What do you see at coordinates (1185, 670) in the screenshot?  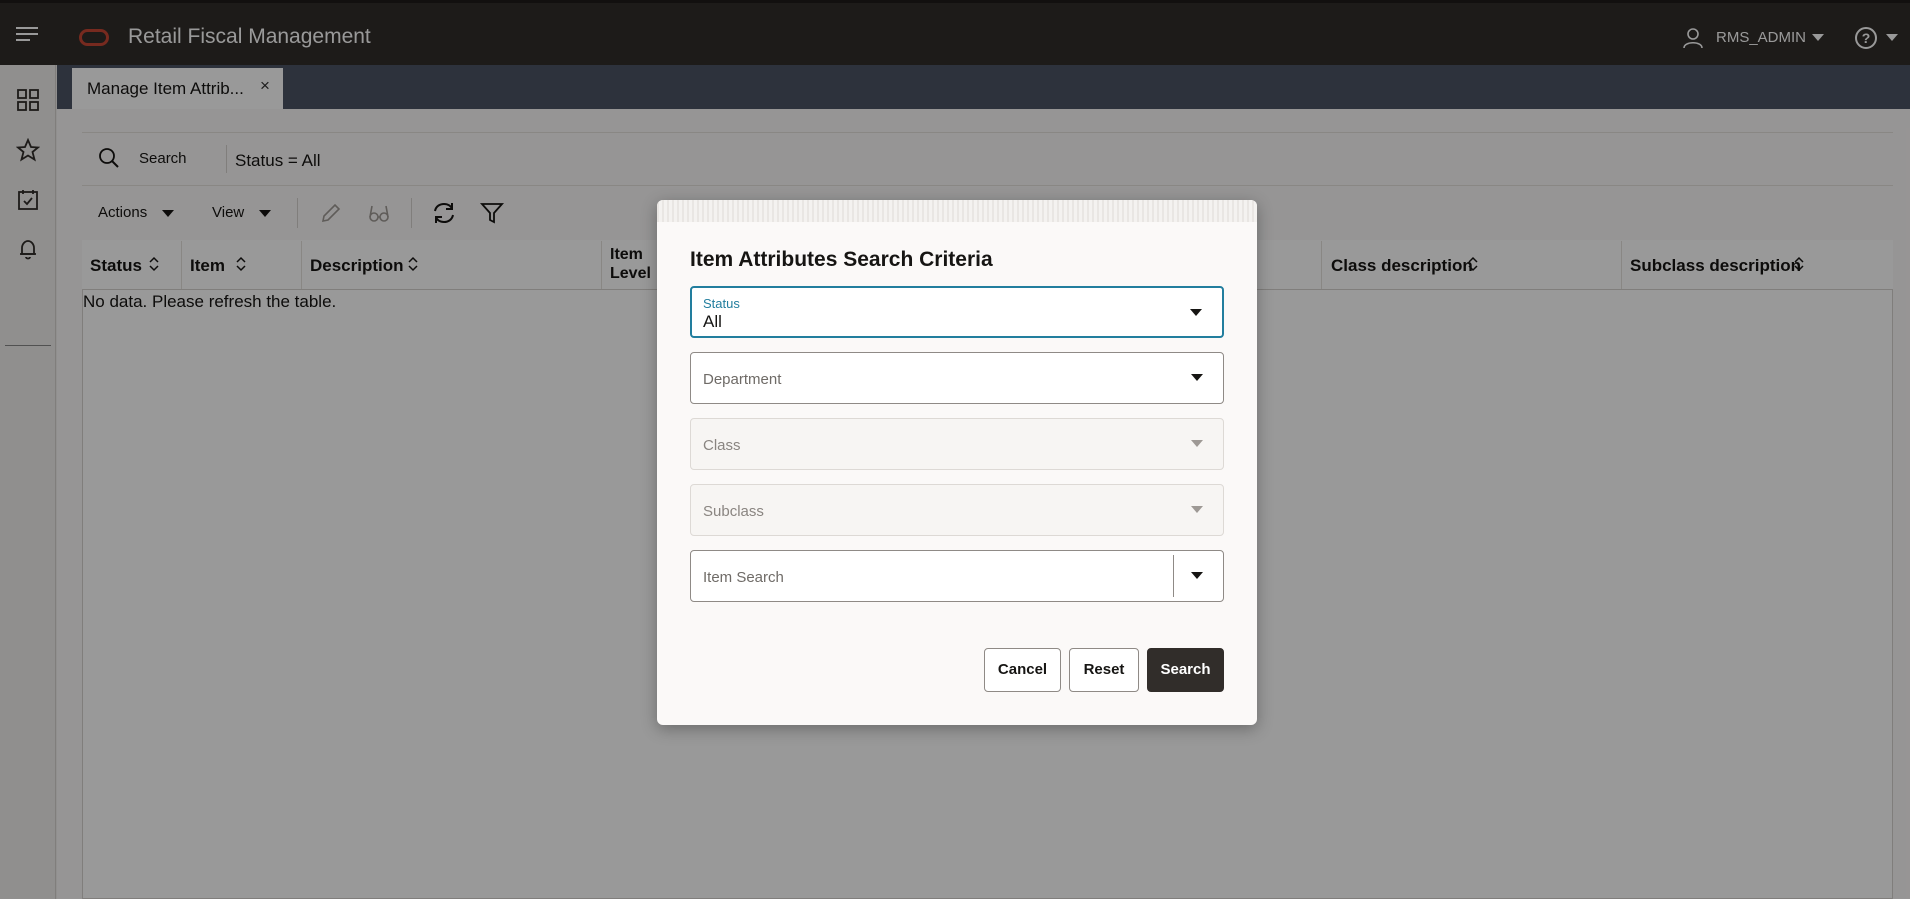 I see `search-button: Search` at bounding box center [1185, 670].